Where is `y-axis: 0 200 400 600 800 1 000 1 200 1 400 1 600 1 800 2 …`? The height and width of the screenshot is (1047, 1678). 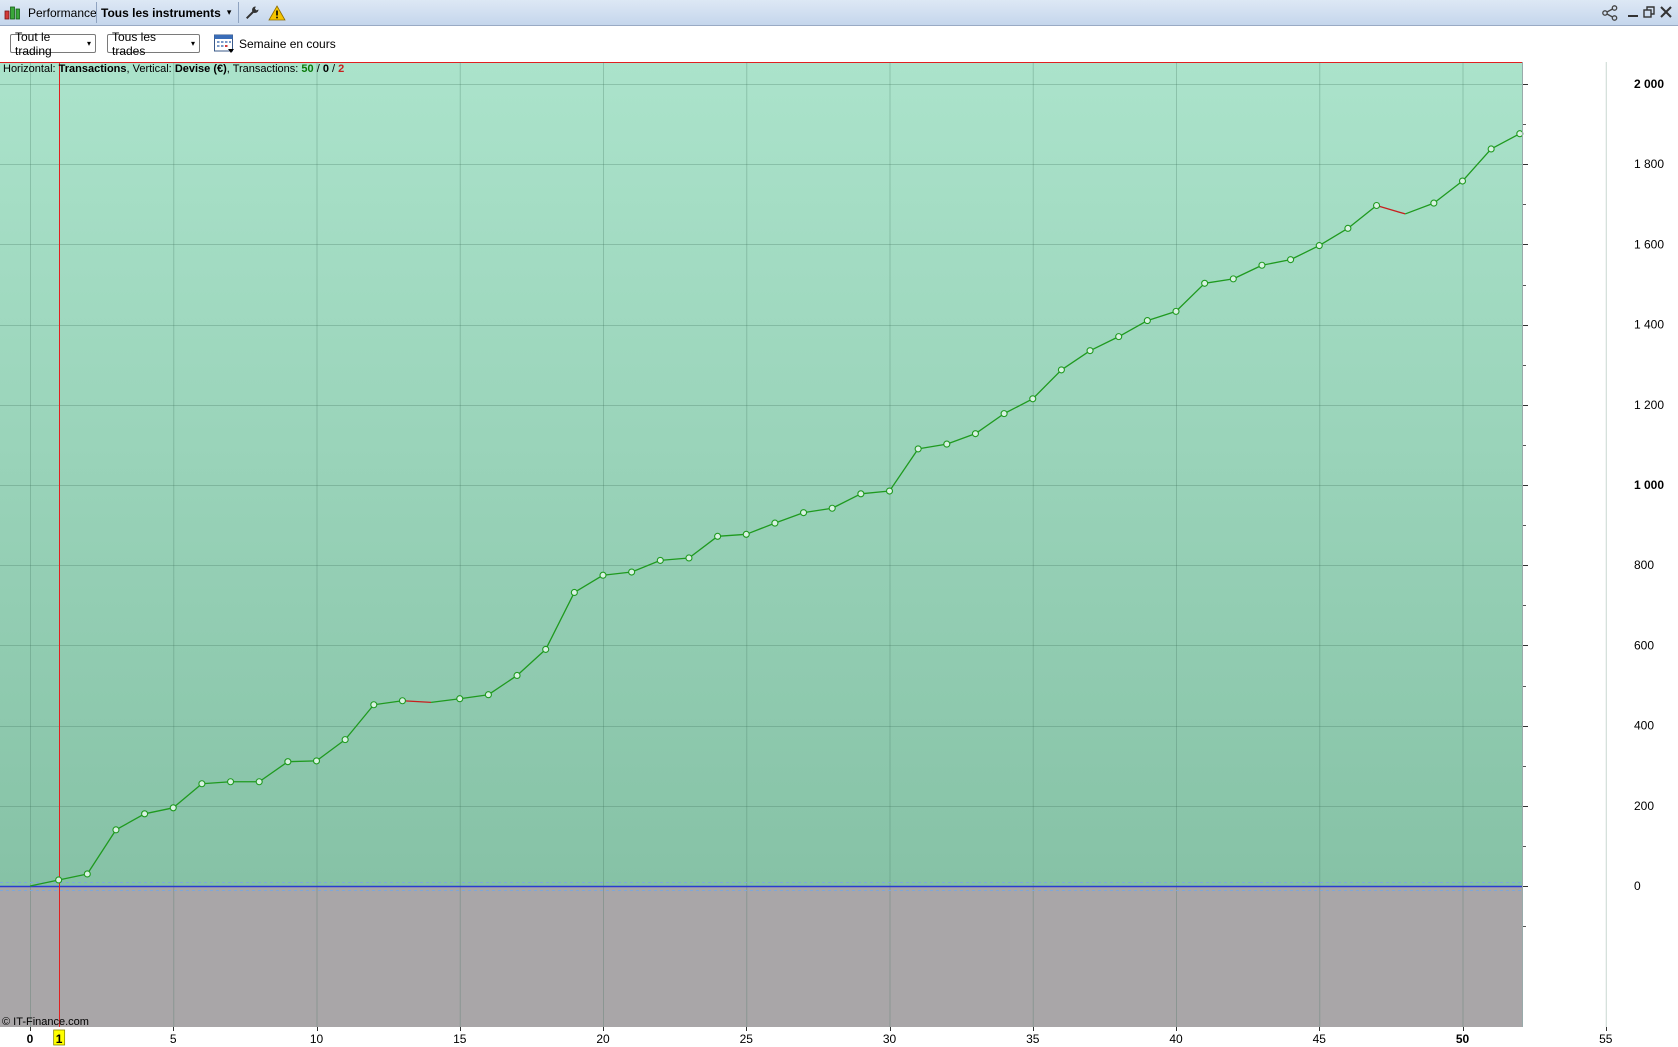
y-axis: 0 200 400 600 800 1 000 1 200 1 400 1 600 1 800 2 … is located at coordinates (1593, 502).